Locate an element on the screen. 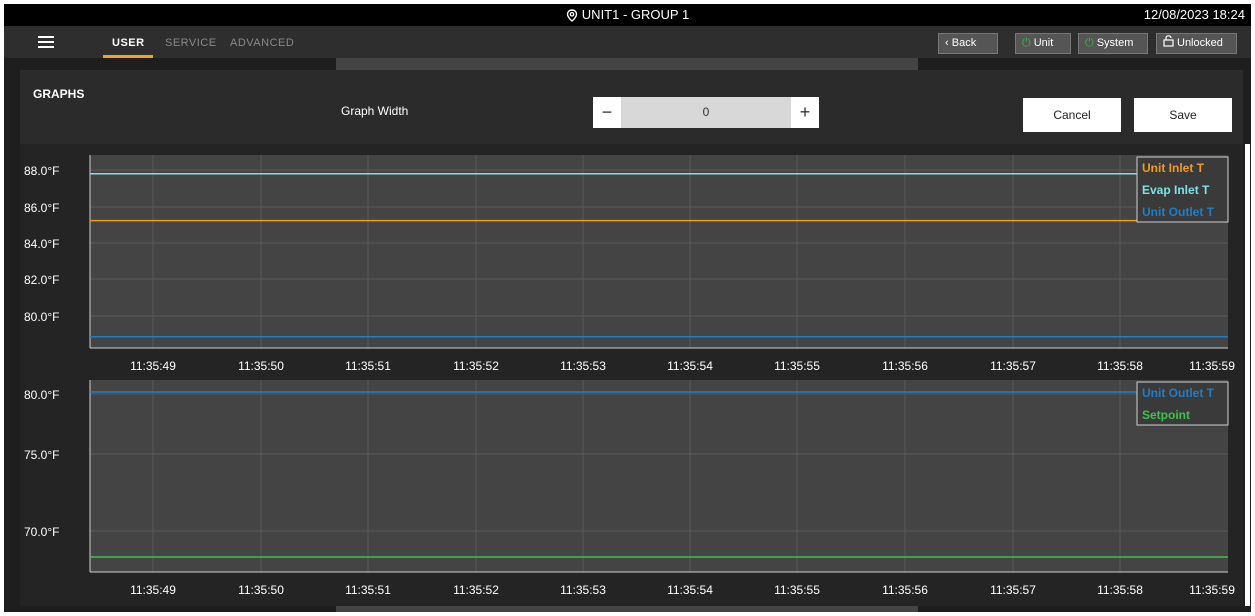 This screenshot has height=616, width=1255. graphs-controls-panel: GRAPHS Graph Width − 0 + Cancel Save is located at coordinates (631, 107).